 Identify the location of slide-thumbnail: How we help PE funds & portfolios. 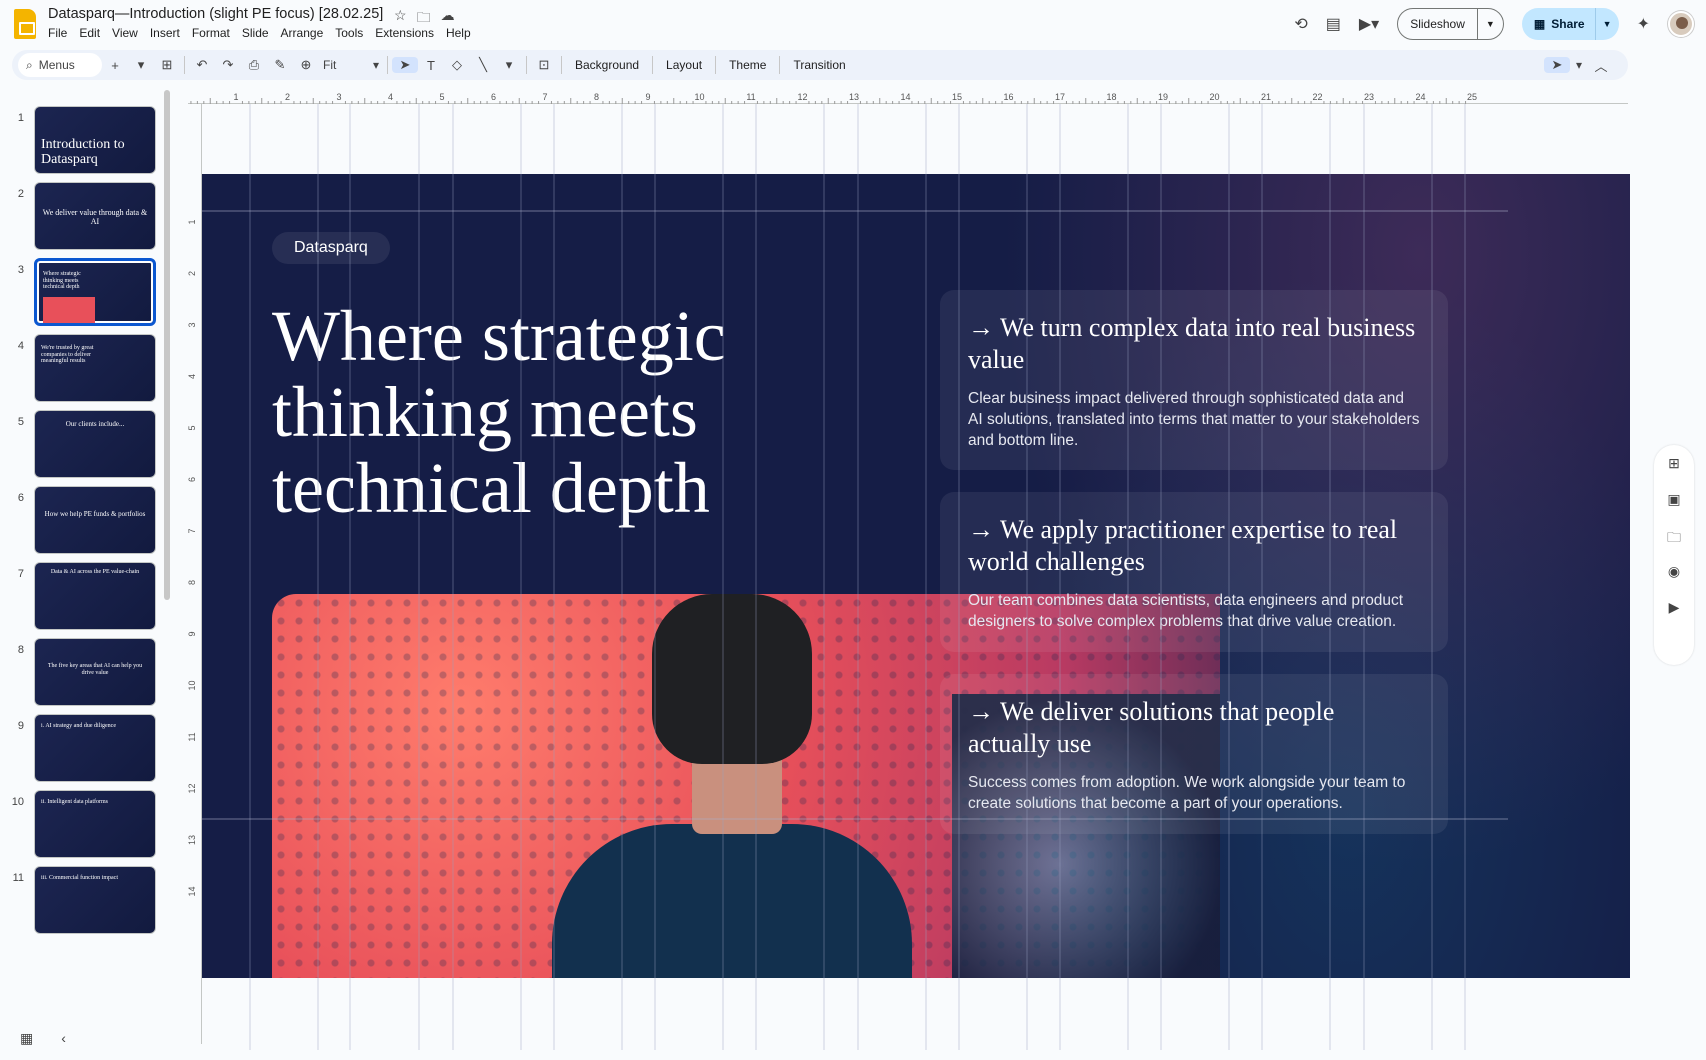
(95, 520).